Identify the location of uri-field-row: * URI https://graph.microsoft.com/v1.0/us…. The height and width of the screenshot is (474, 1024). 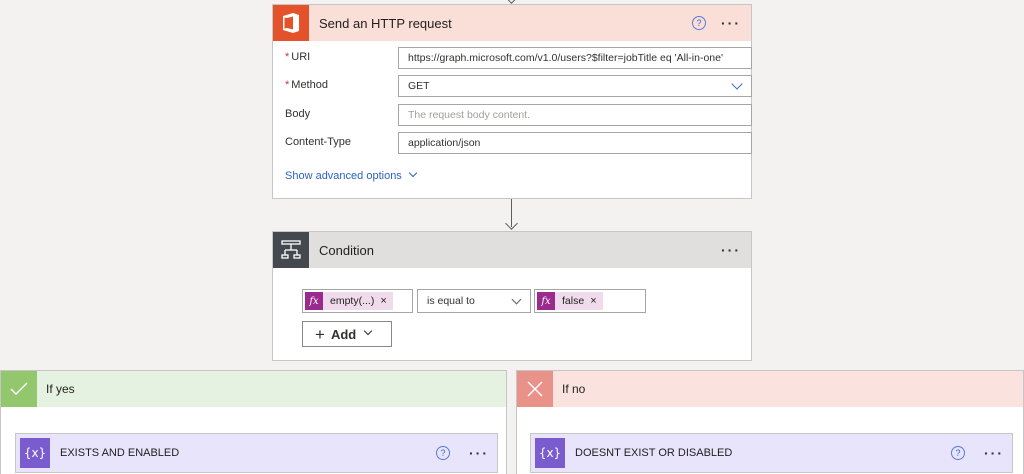
(518, 58).